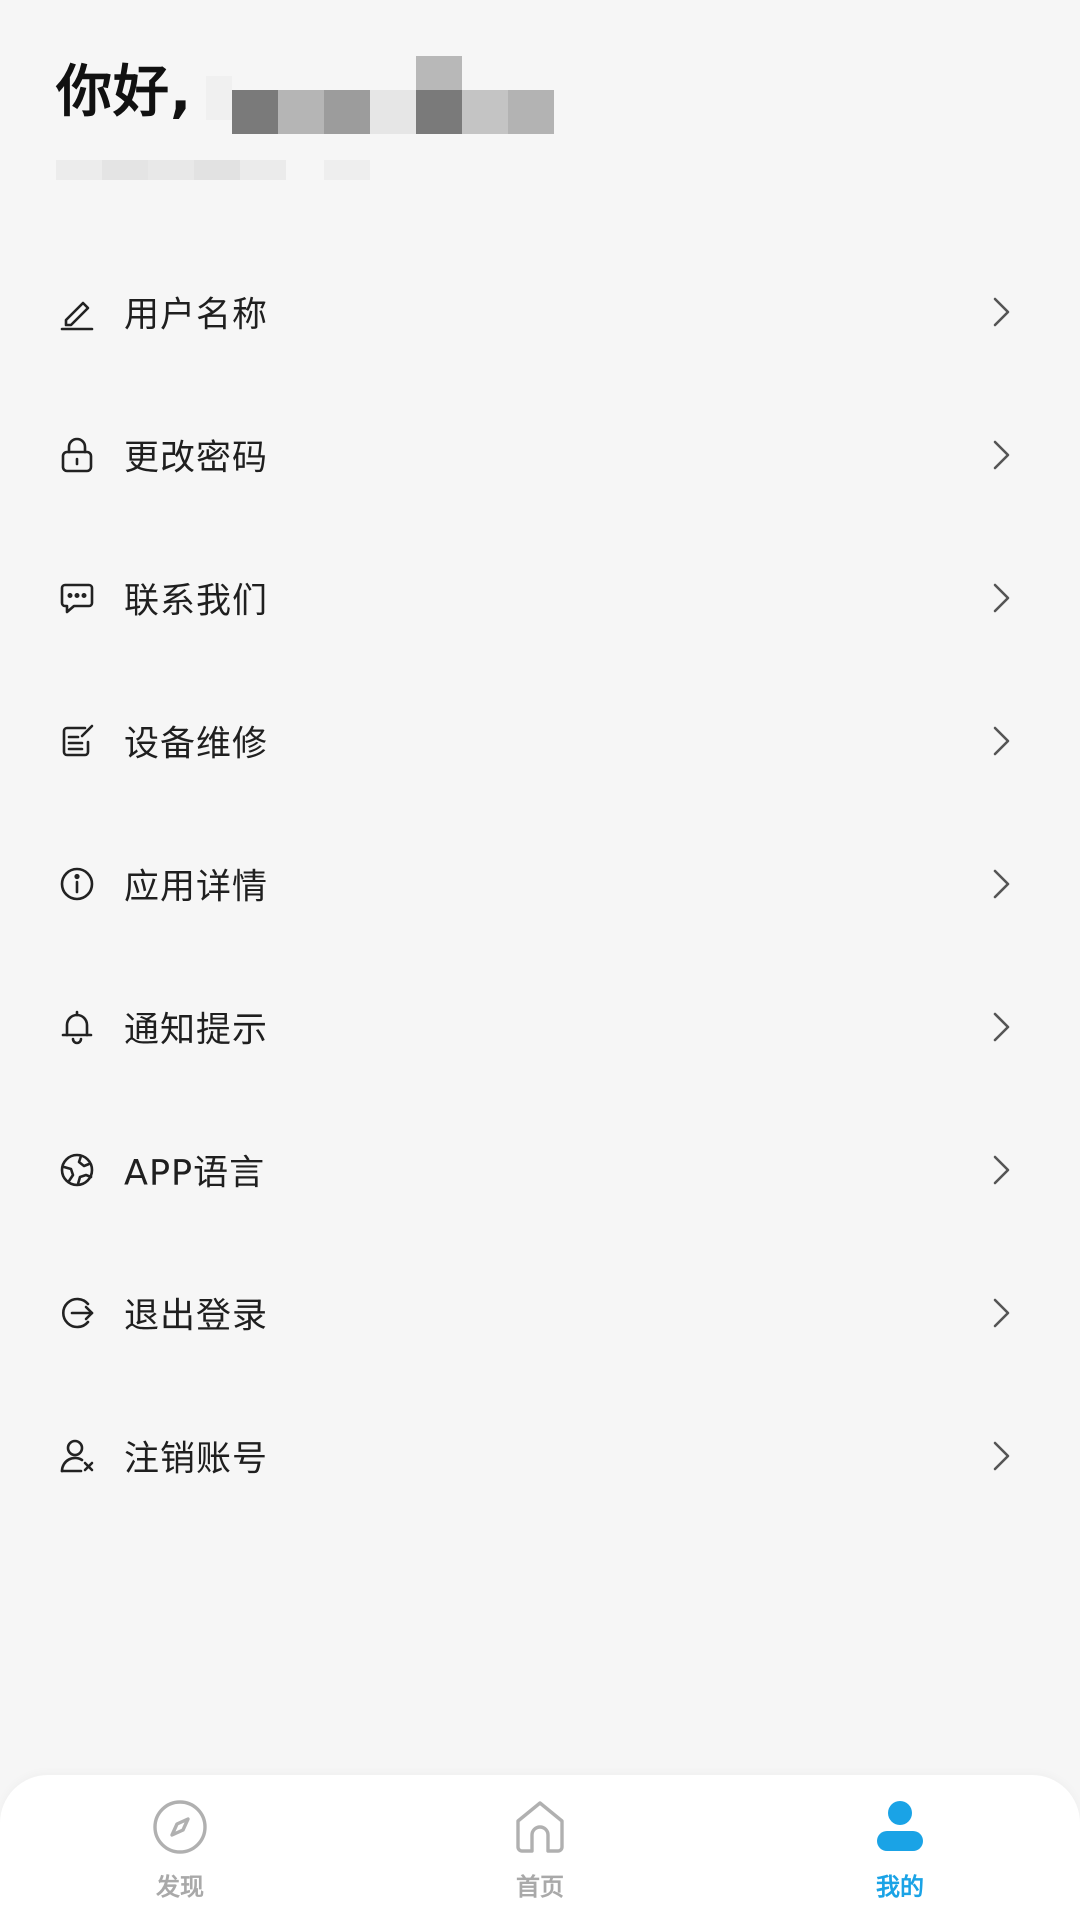 This screenshot has width=1080, height=1920. Describe the element at coordinates (196, 601) in the screenshot. I see `menu-item-label: 联系我们` at that location.